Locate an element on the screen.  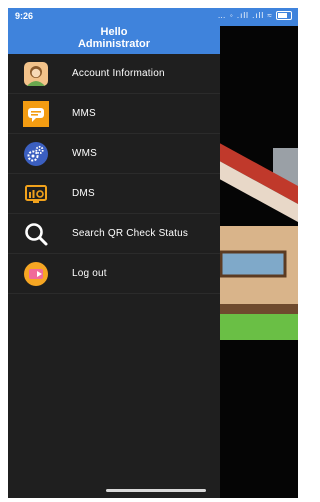
dashboard-monitor-icon is located at coordinates (36, 194).